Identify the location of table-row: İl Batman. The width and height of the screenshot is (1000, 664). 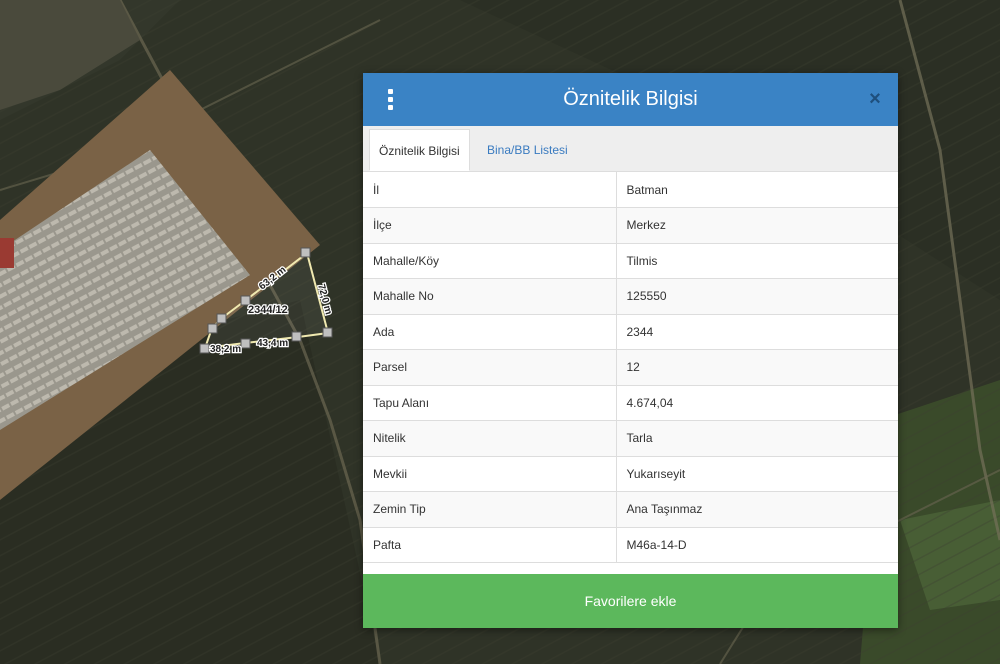
(630, 190).